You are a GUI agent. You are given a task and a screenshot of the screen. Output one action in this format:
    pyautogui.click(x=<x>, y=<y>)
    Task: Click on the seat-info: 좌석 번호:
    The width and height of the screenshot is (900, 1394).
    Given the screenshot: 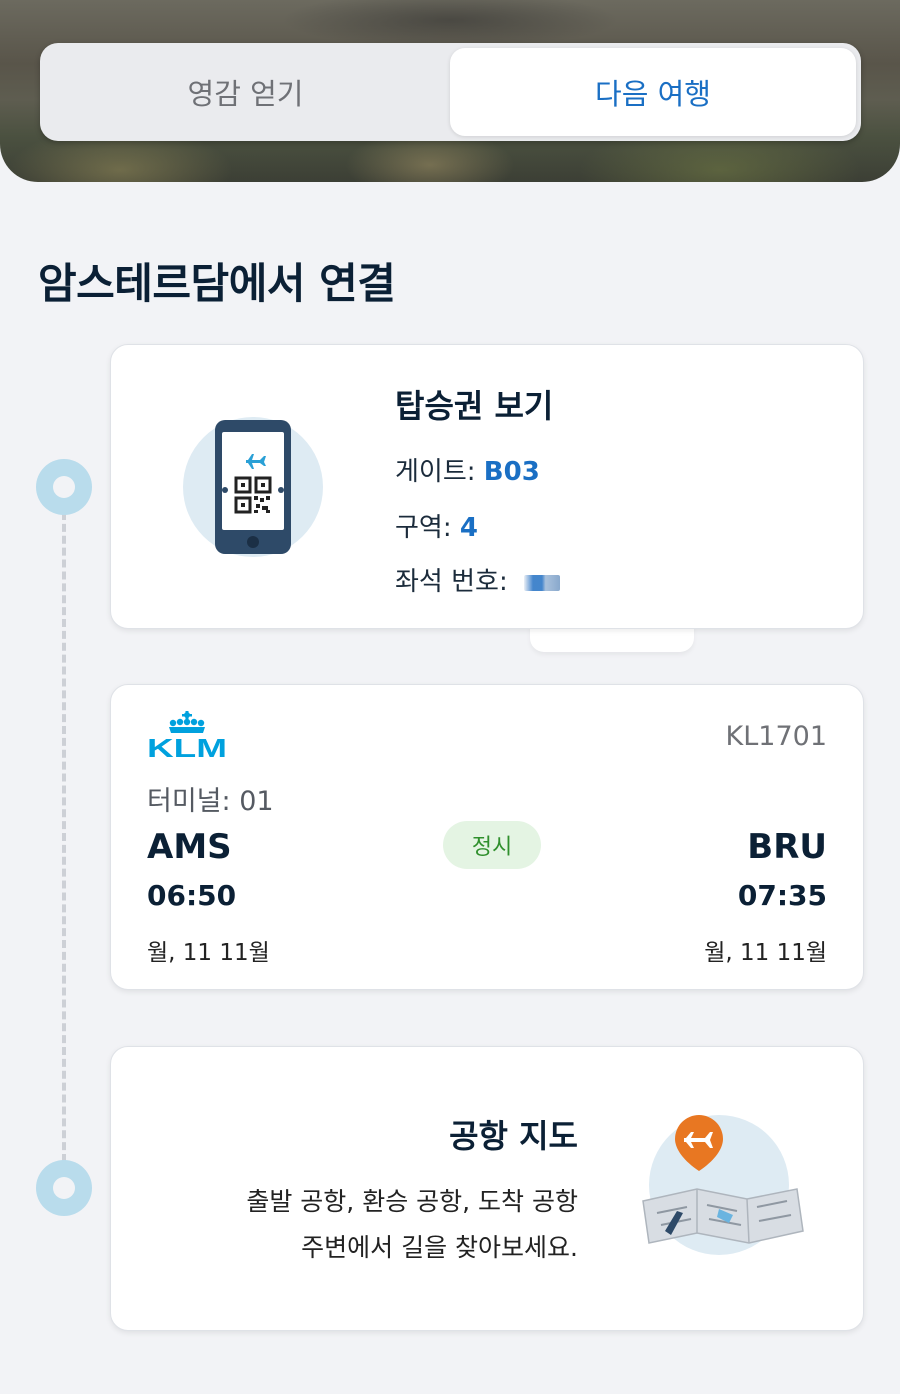 What is the action you would take?
    pyautogui.click(x=477, y=579)
    